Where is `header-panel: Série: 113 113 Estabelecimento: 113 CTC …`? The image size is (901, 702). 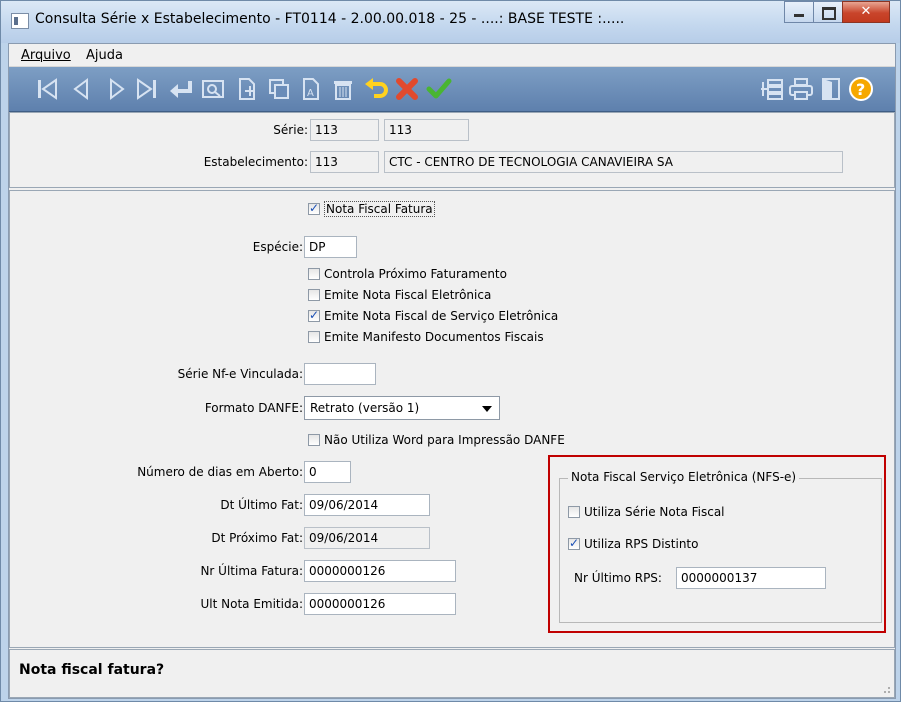
header-panel: Série: 113 113 Estabelecimento: 113 CTC … is located at coordinates (452, 150).